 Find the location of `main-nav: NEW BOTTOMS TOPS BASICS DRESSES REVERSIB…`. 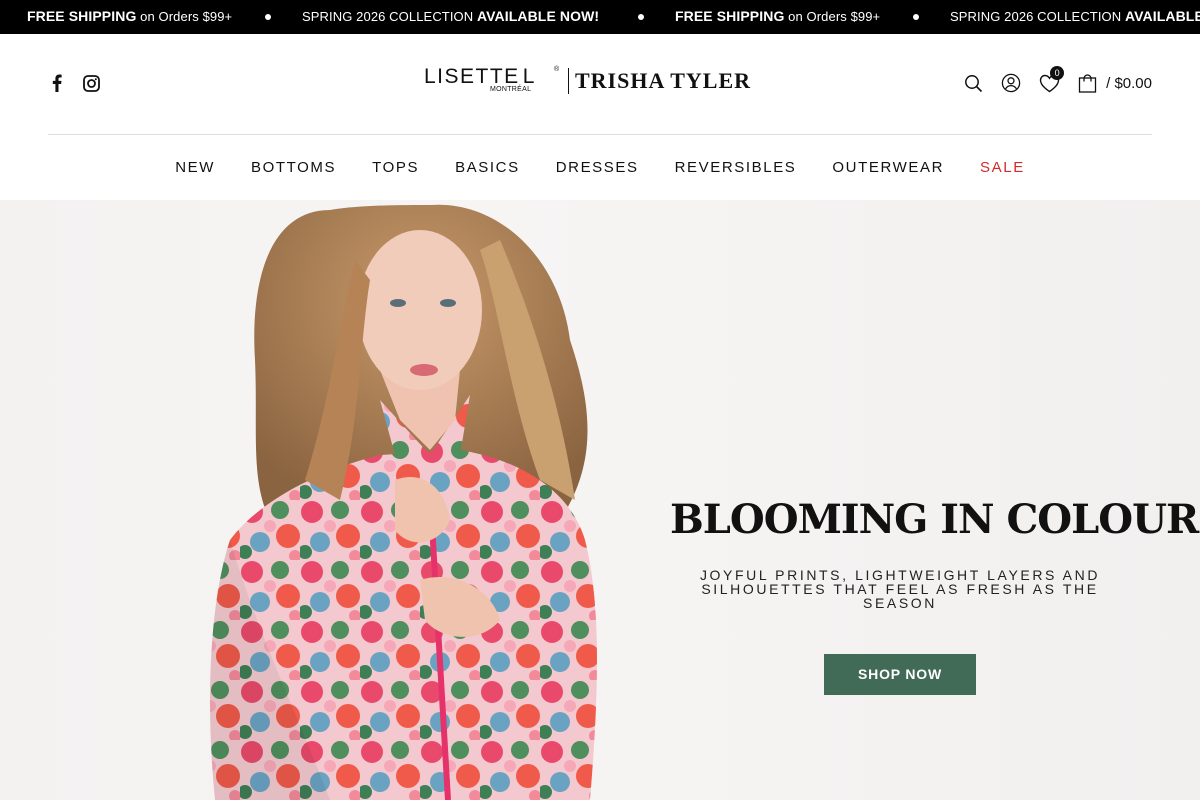

main-nav: NEW BOTTOMS TOPS BASICS DRESSES REVERSIB… is located at coordinates (600, 167).